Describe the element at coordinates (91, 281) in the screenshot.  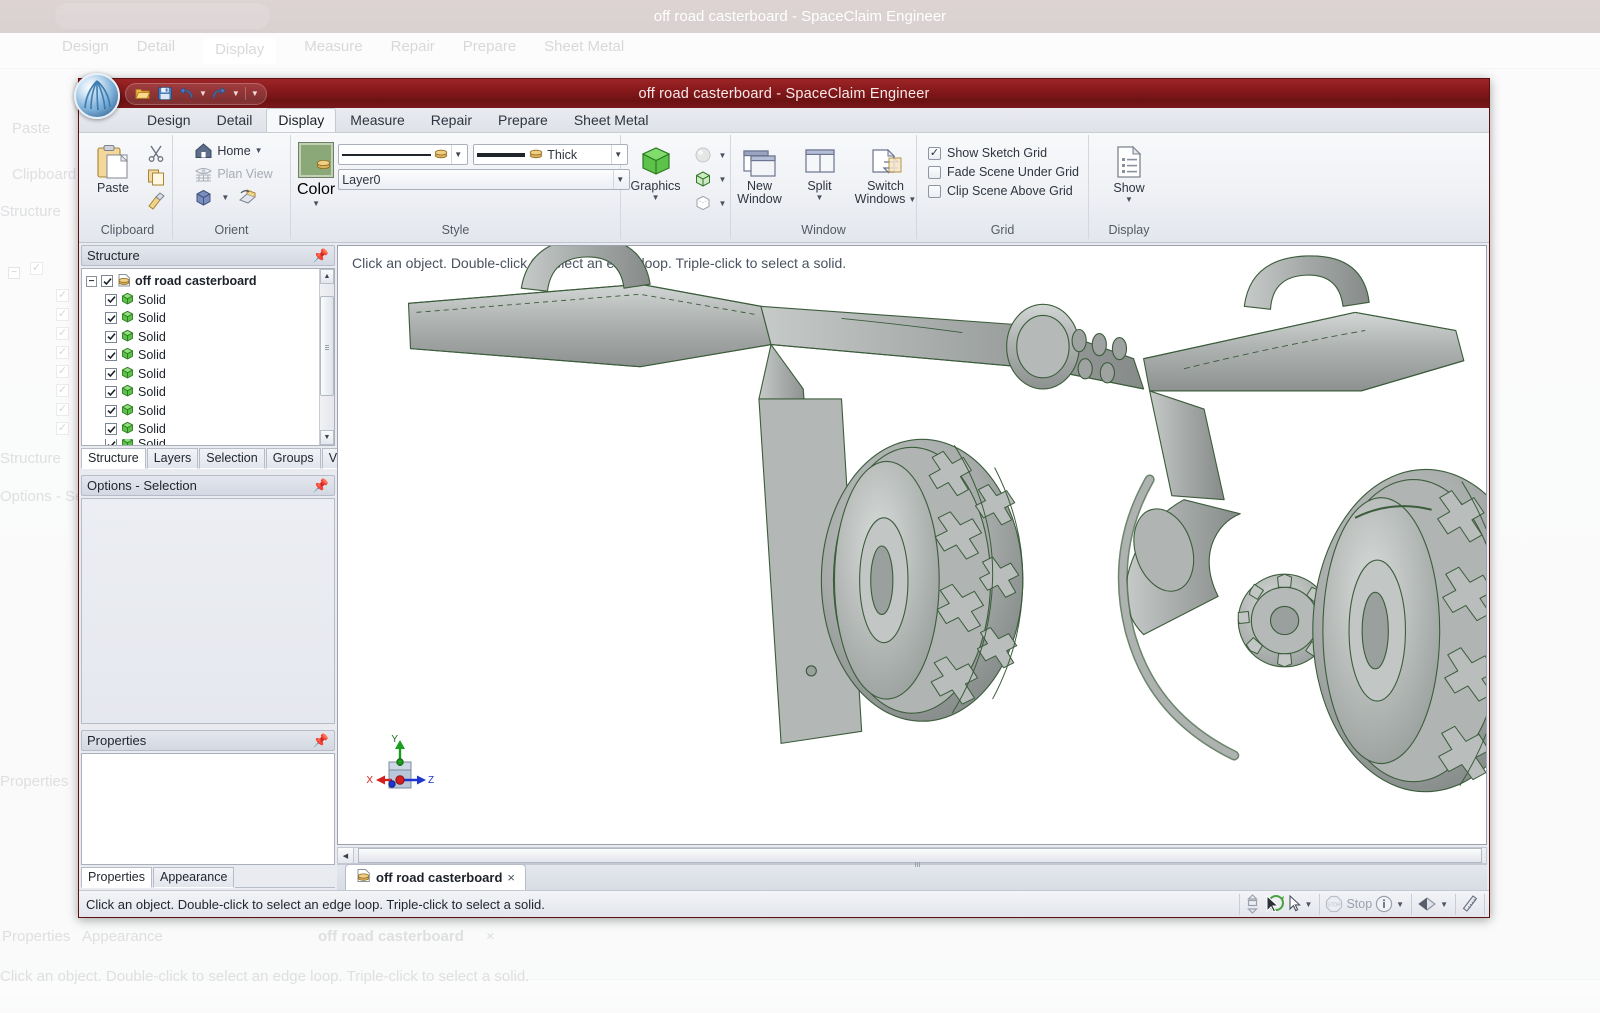
I see `tree-expander-icon: −` at that location.